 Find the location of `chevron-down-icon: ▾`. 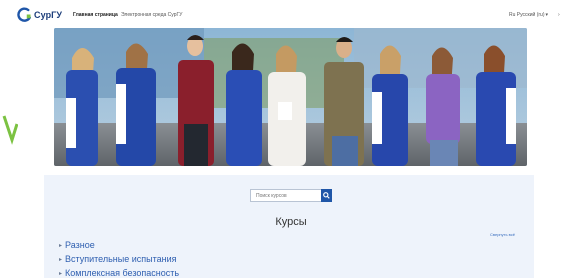

chevron-down-icon: ▾ is located at coordinates (547, 15).